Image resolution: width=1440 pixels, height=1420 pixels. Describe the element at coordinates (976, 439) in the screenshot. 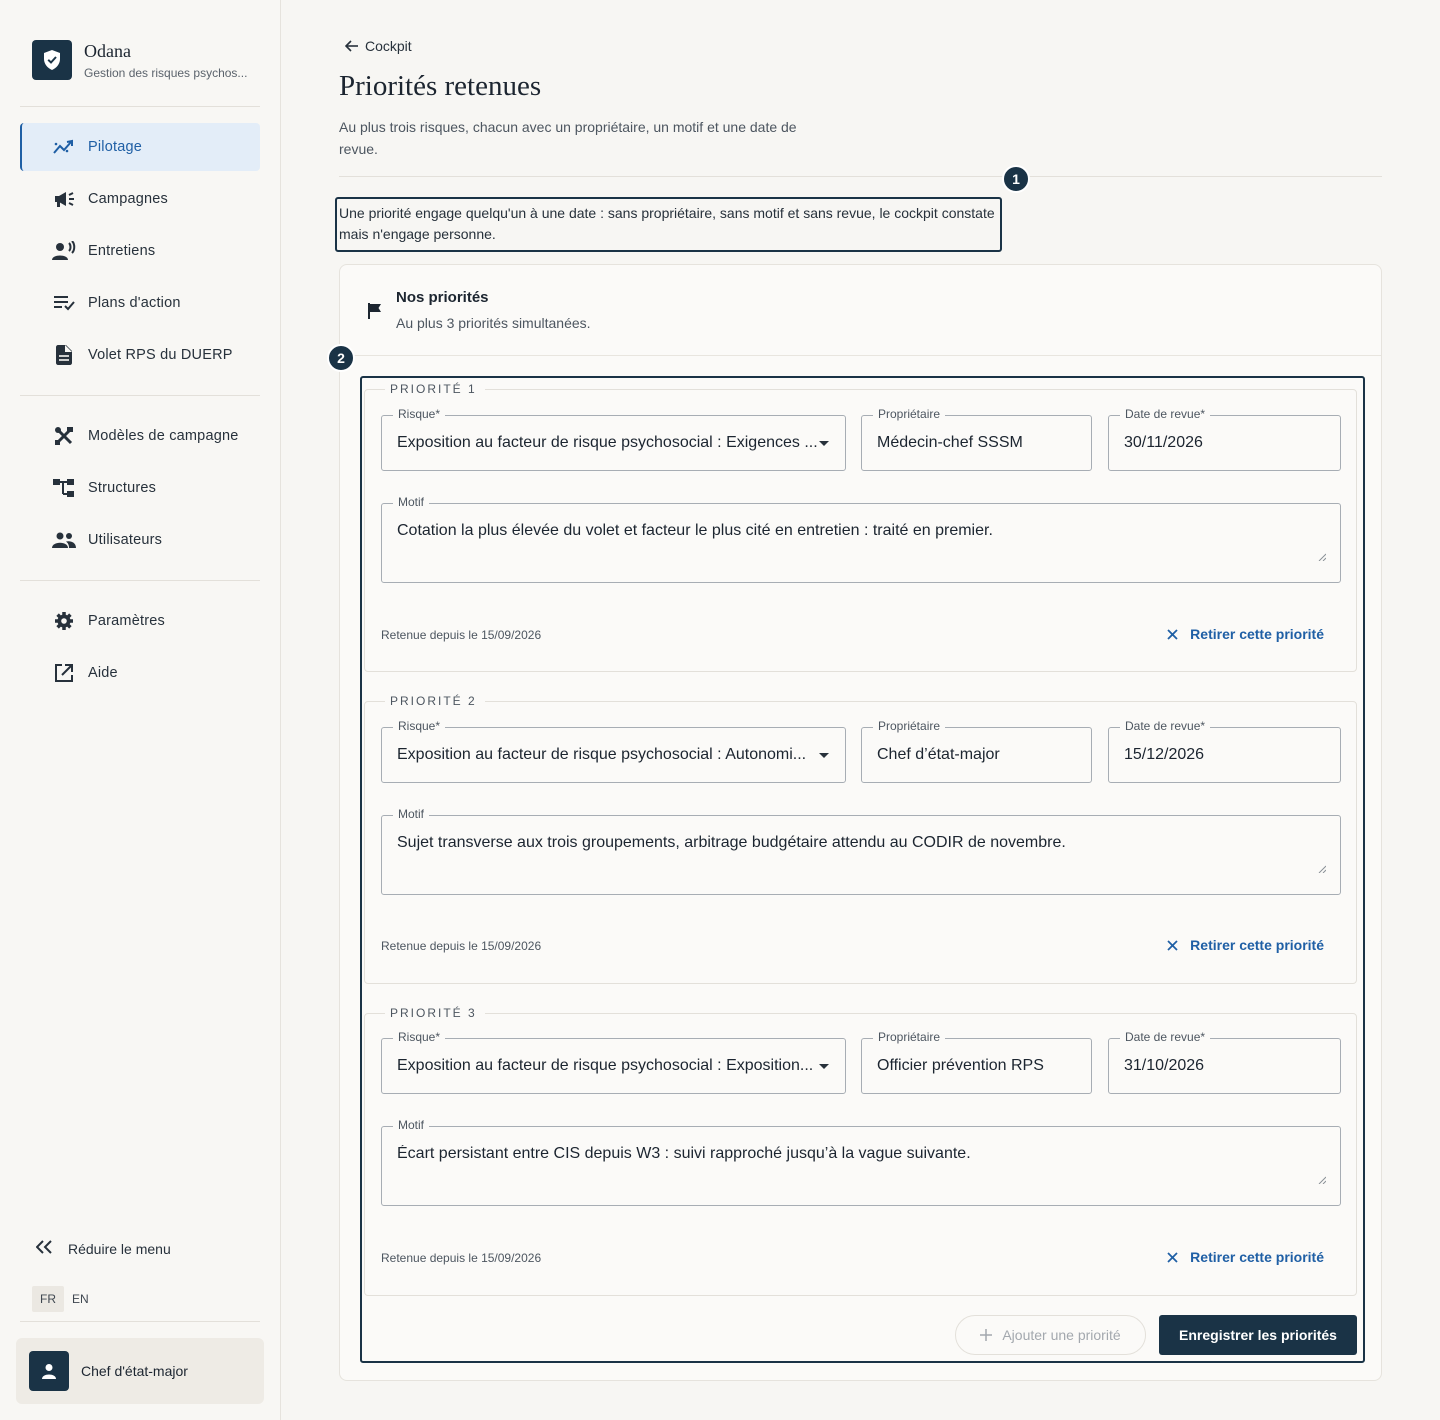

I see `owner-field: Propriétaire Médecin-chef SSSM` at that location.